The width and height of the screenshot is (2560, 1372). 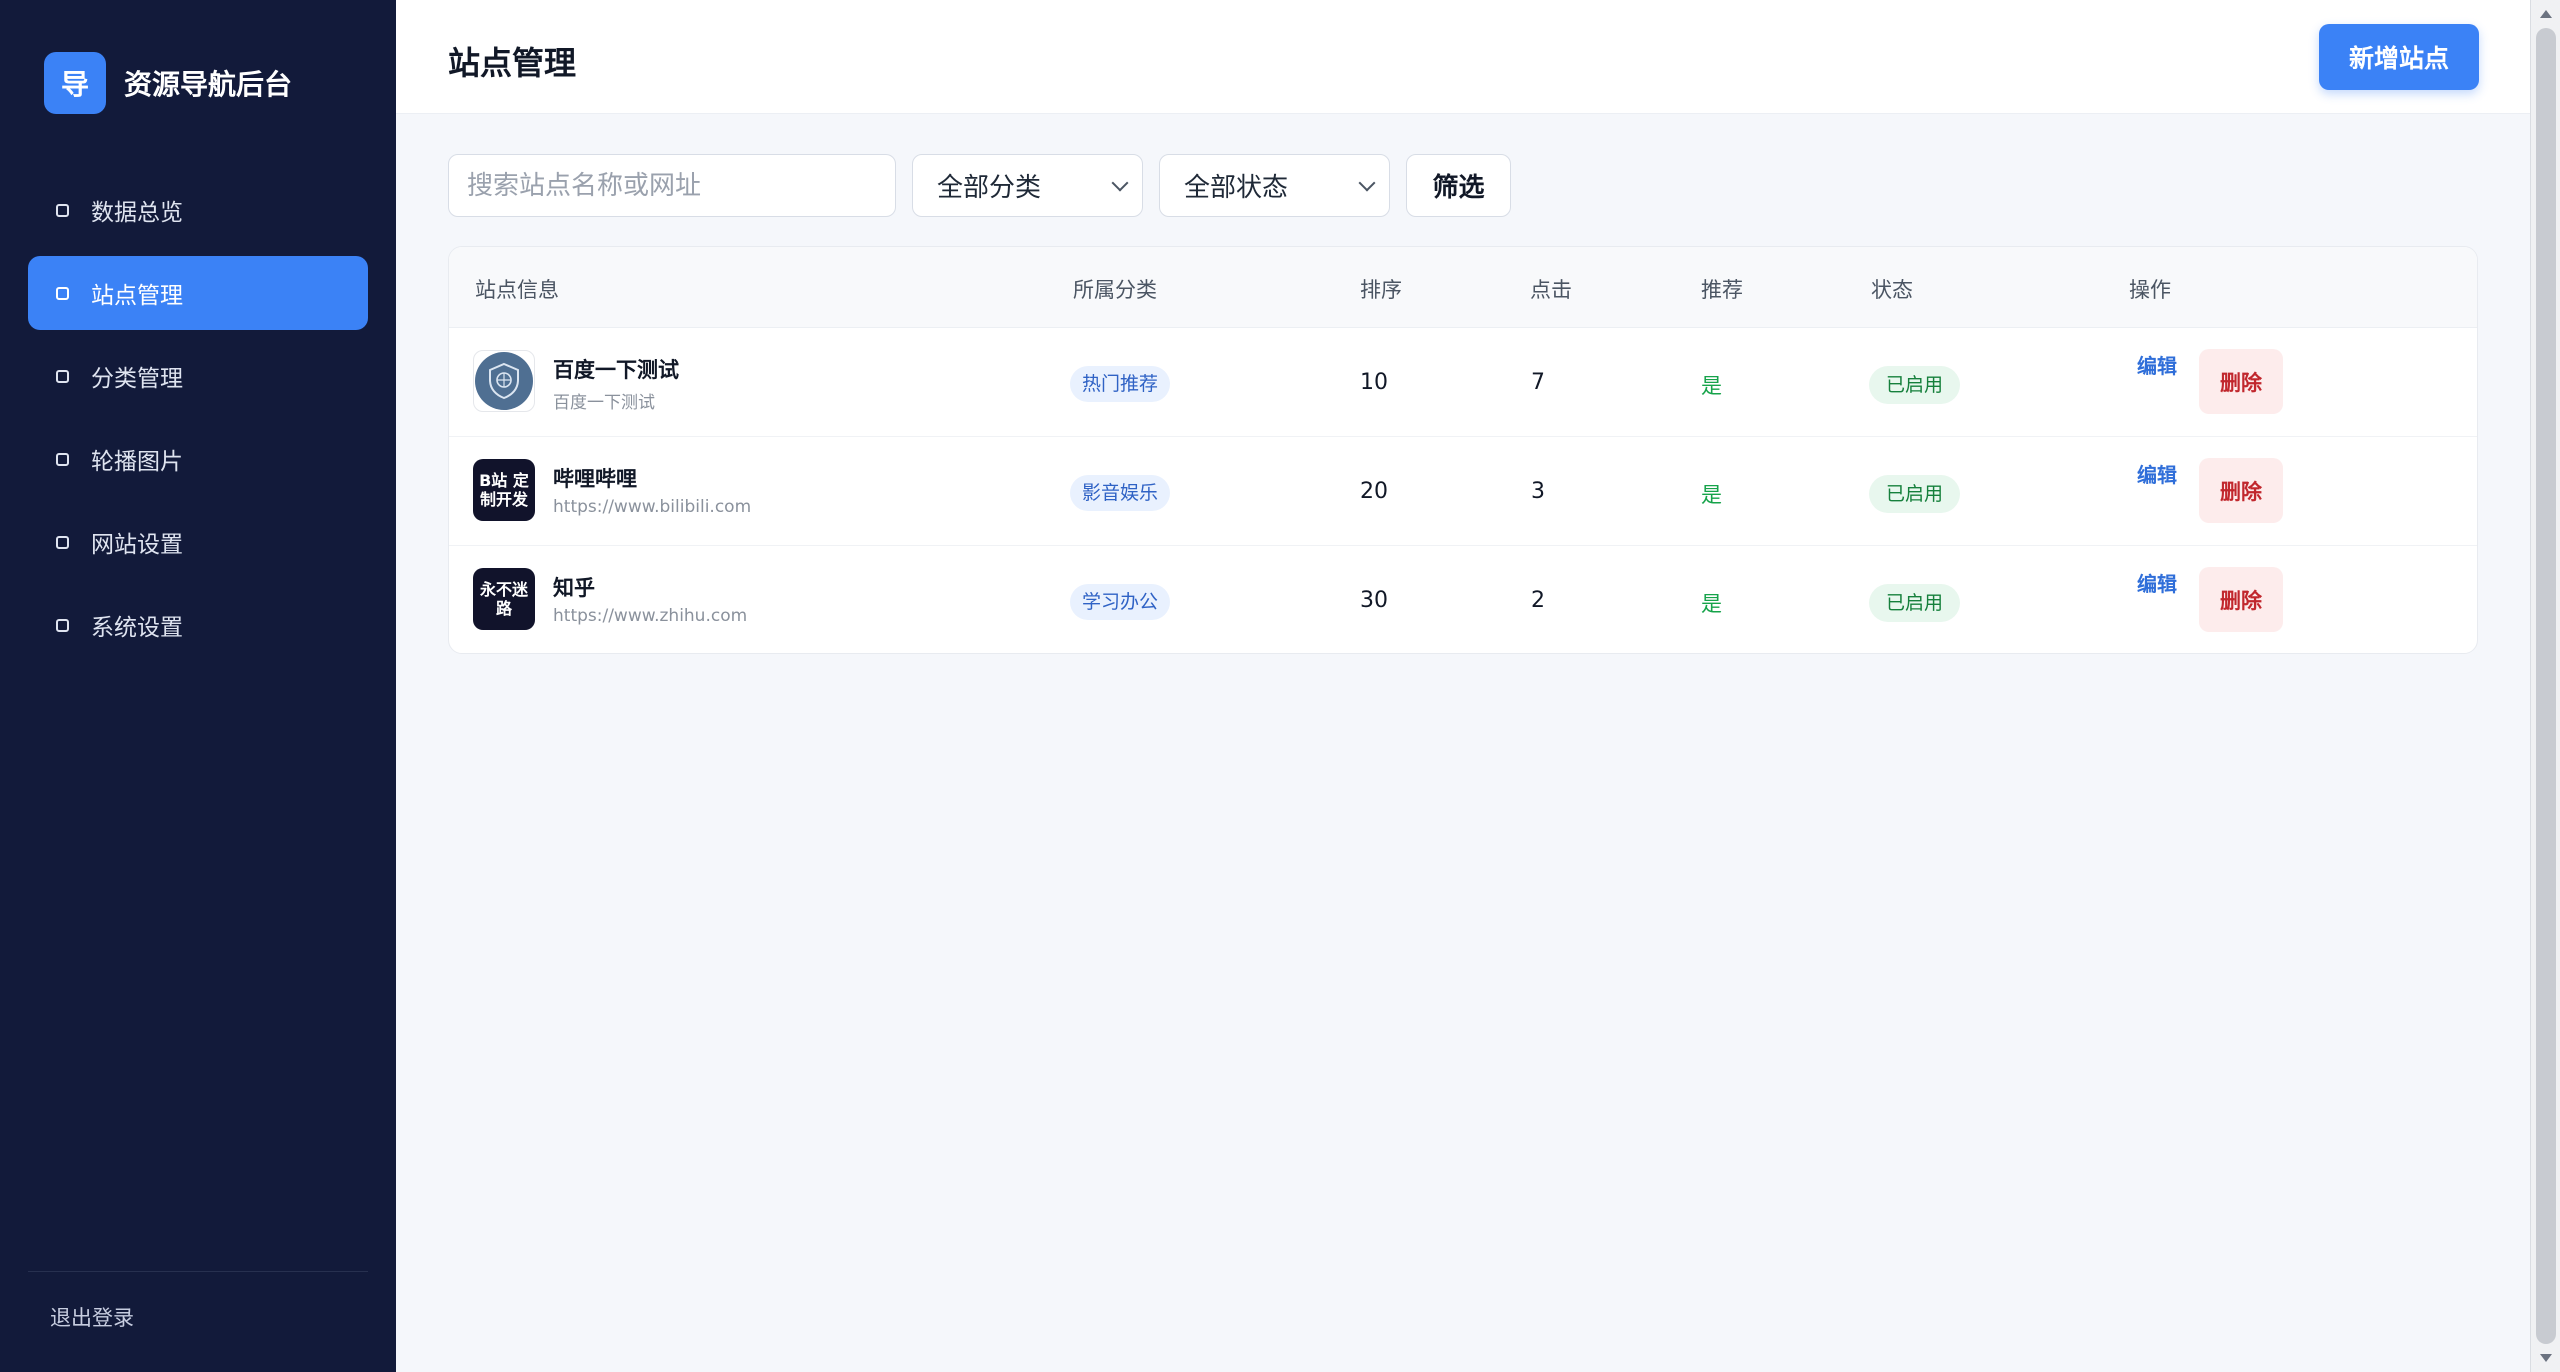 I want to click on column-header: 点击, so click(x=1551, y=290).